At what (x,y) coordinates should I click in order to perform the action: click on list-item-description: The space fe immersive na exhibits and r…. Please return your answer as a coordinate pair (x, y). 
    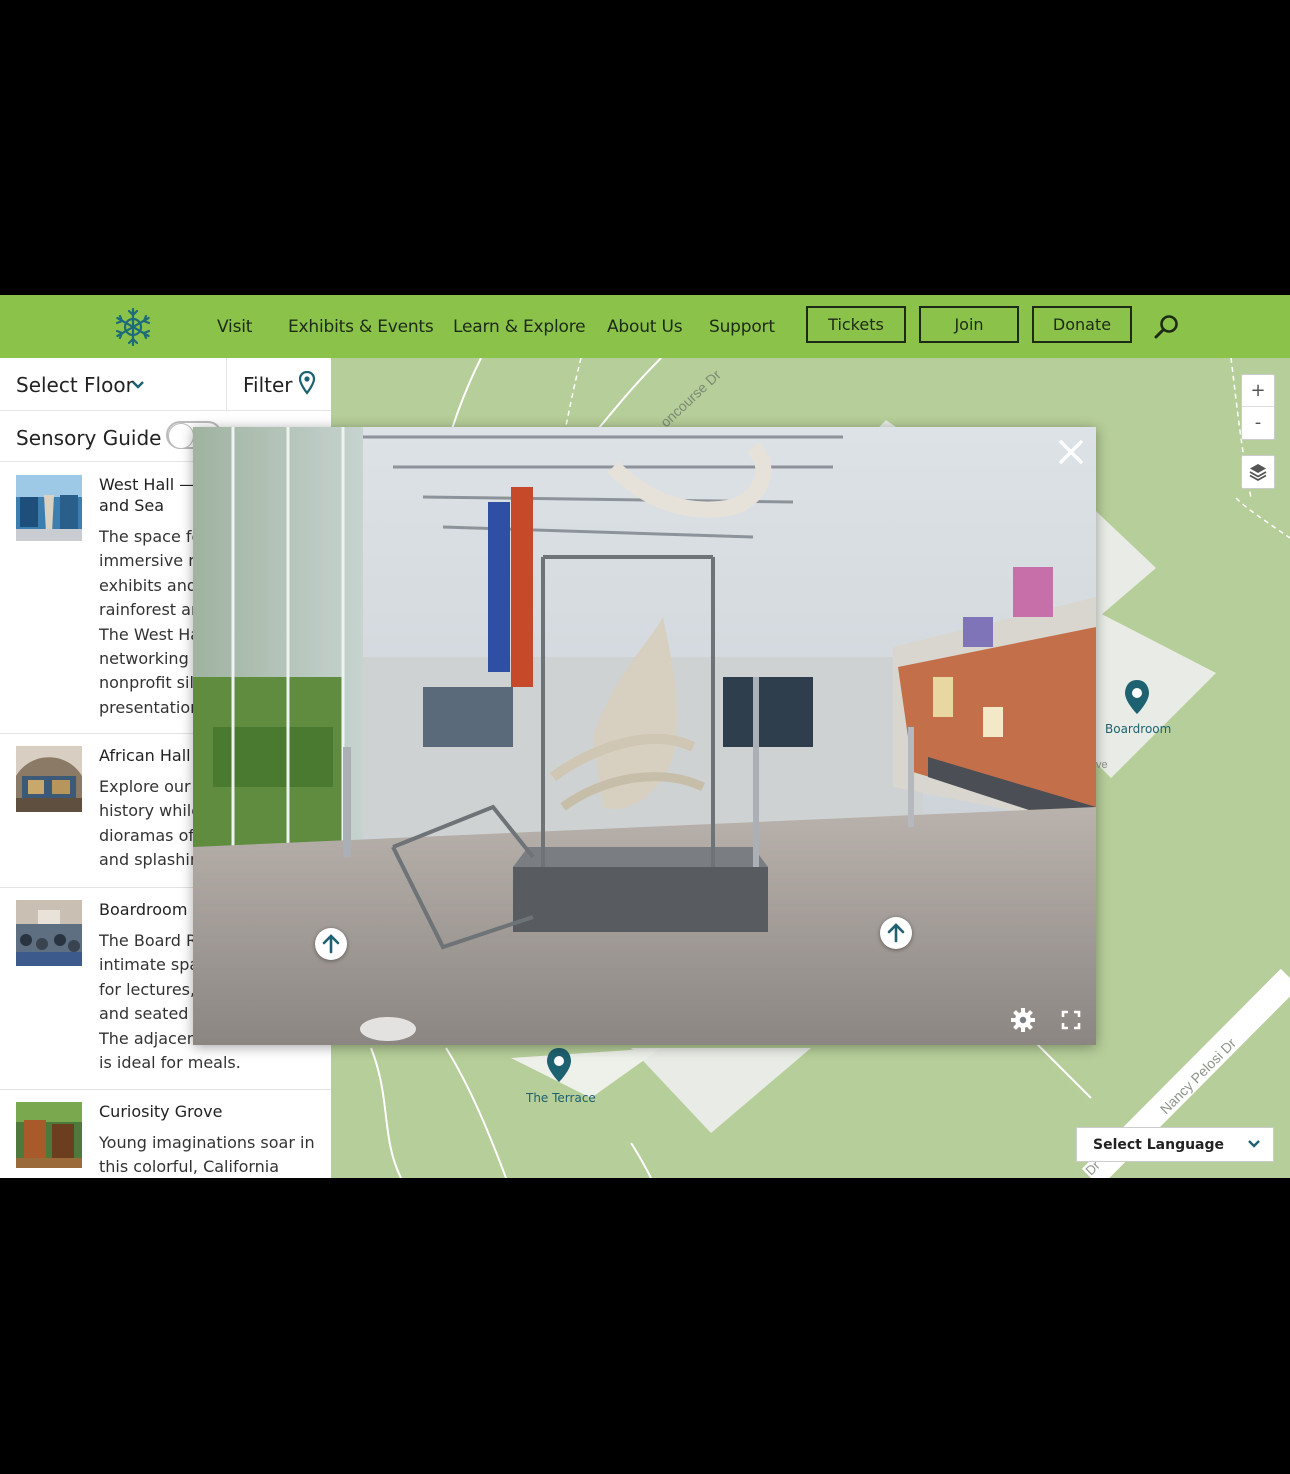
    Looking at the image, I should click on (154, 622).